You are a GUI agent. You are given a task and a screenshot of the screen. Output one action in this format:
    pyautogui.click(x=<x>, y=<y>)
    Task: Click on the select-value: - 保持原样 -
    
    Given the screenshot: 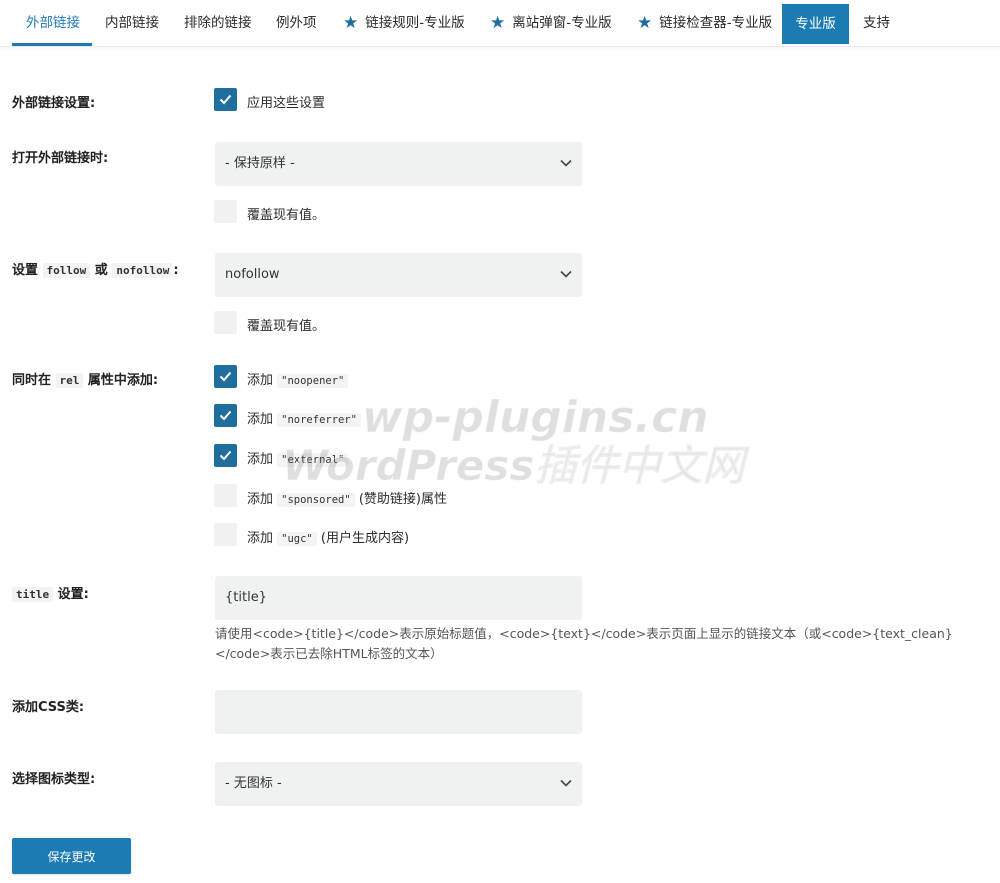 What is the action you would take?
    pyautogui.click(x=260, y=163)
    